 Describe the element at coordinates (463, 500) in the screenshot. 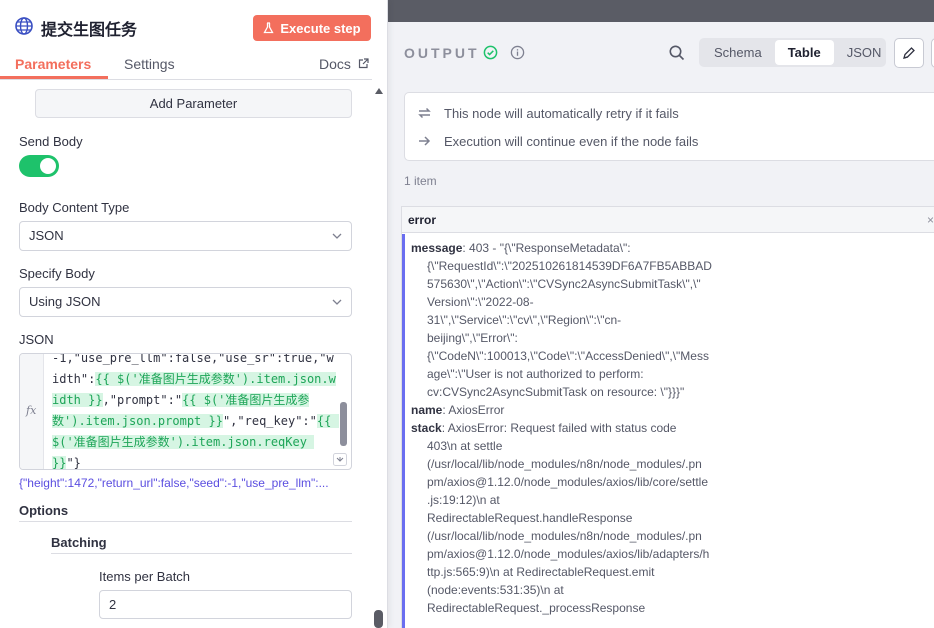

I see `stack-line: .js:19:12)\n at` at that location.